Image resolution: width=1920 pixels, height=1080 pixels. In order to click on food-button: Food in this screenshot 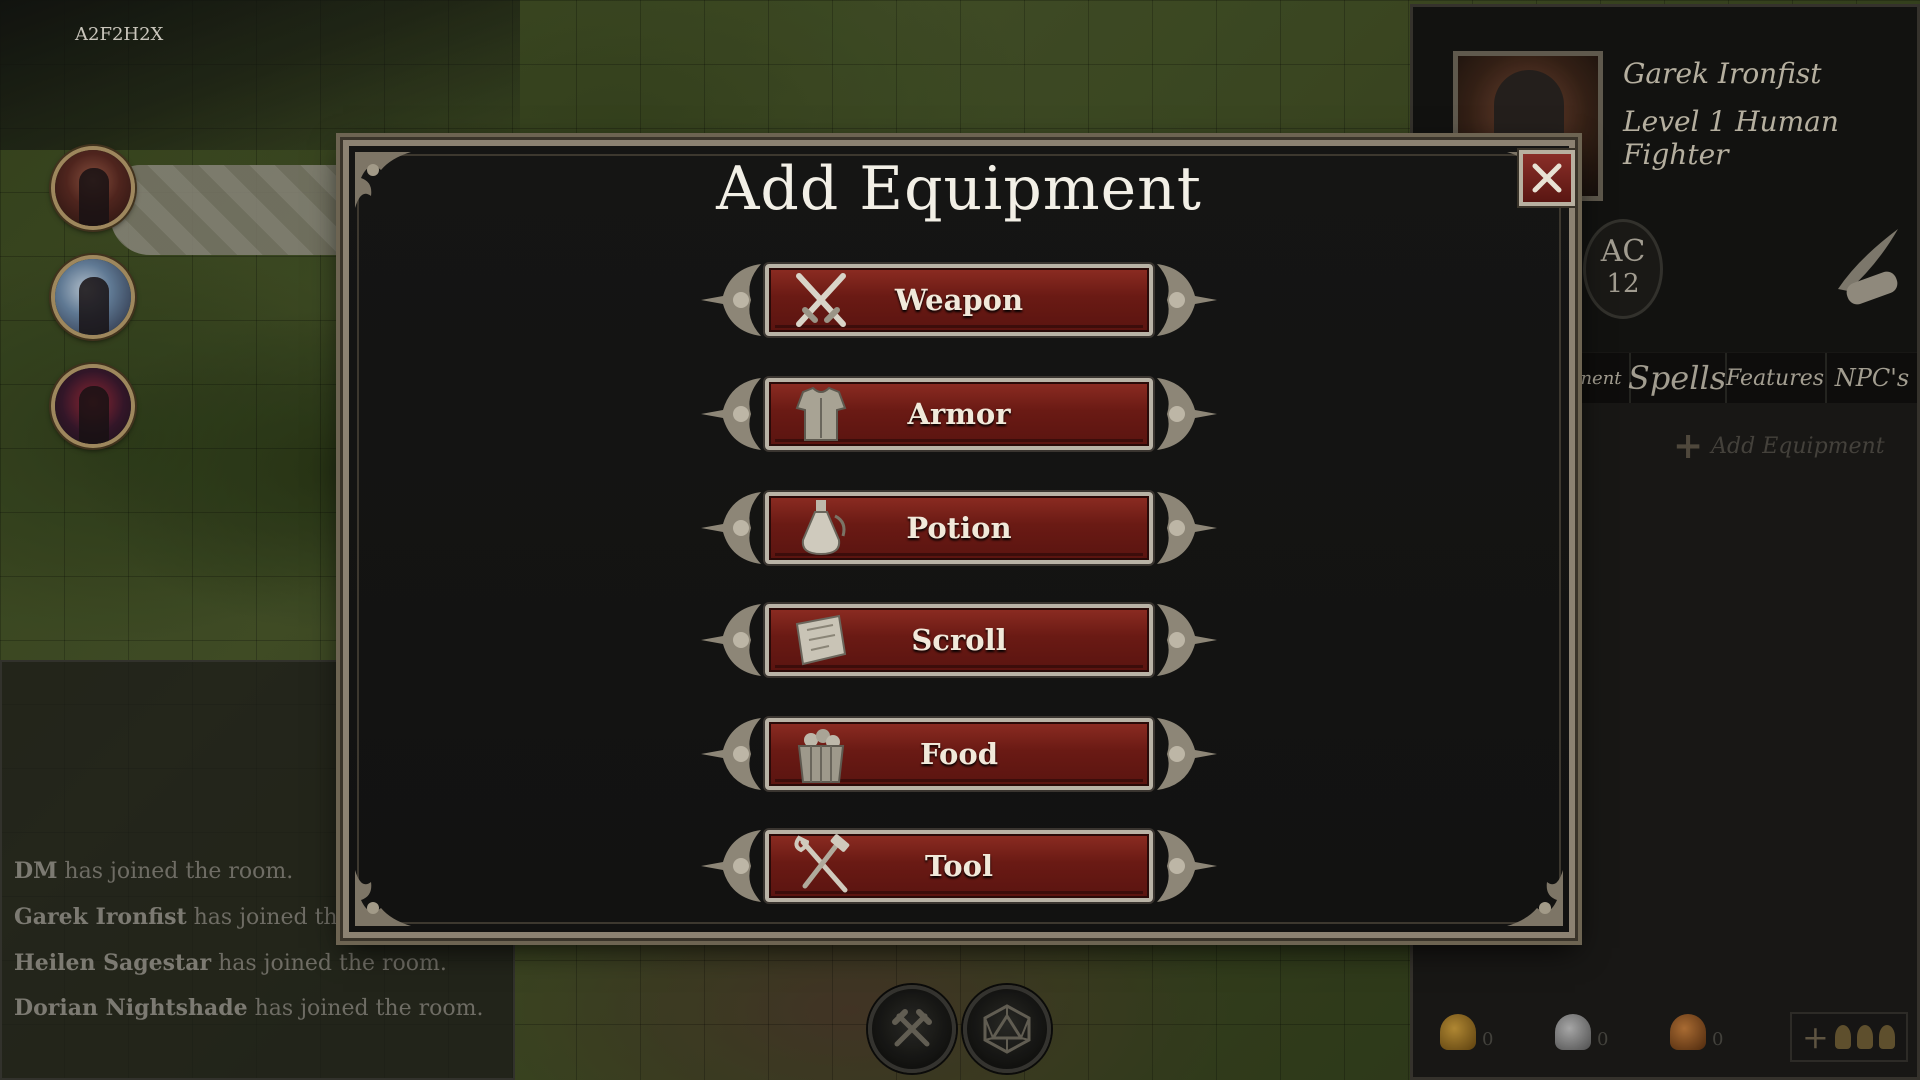, I will do `click(959, 754)`.